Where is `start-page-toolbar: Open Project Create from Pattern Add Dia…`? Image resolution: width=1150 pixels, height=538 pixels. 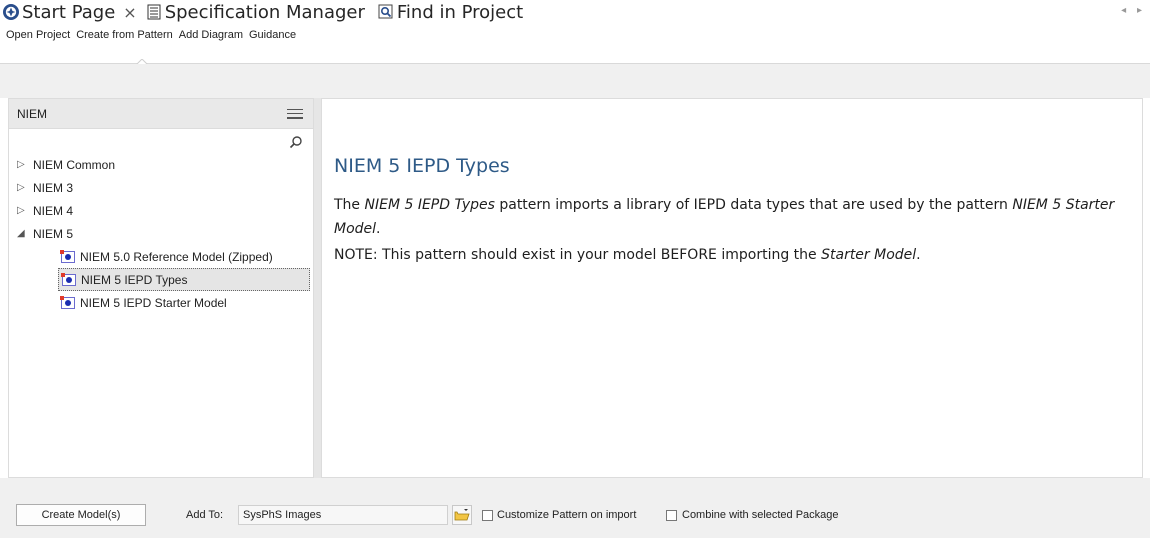 start-page-toolbar: Open Project Create from Pattern Add Dia… is located at coordinates (575, 44).